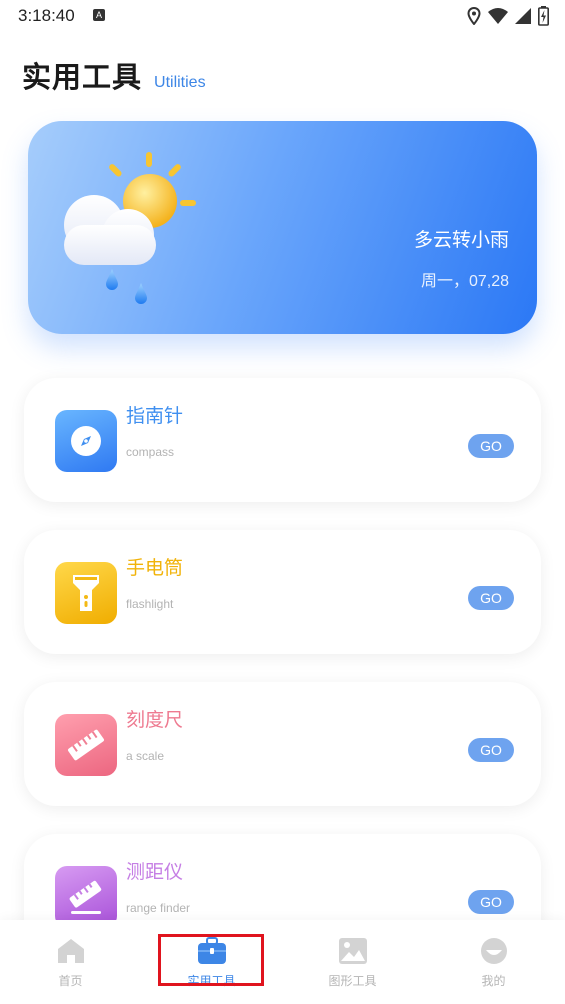 This screenshot has width=565, height=1004. I want to click on notification-icon: A, so click(99, 15).